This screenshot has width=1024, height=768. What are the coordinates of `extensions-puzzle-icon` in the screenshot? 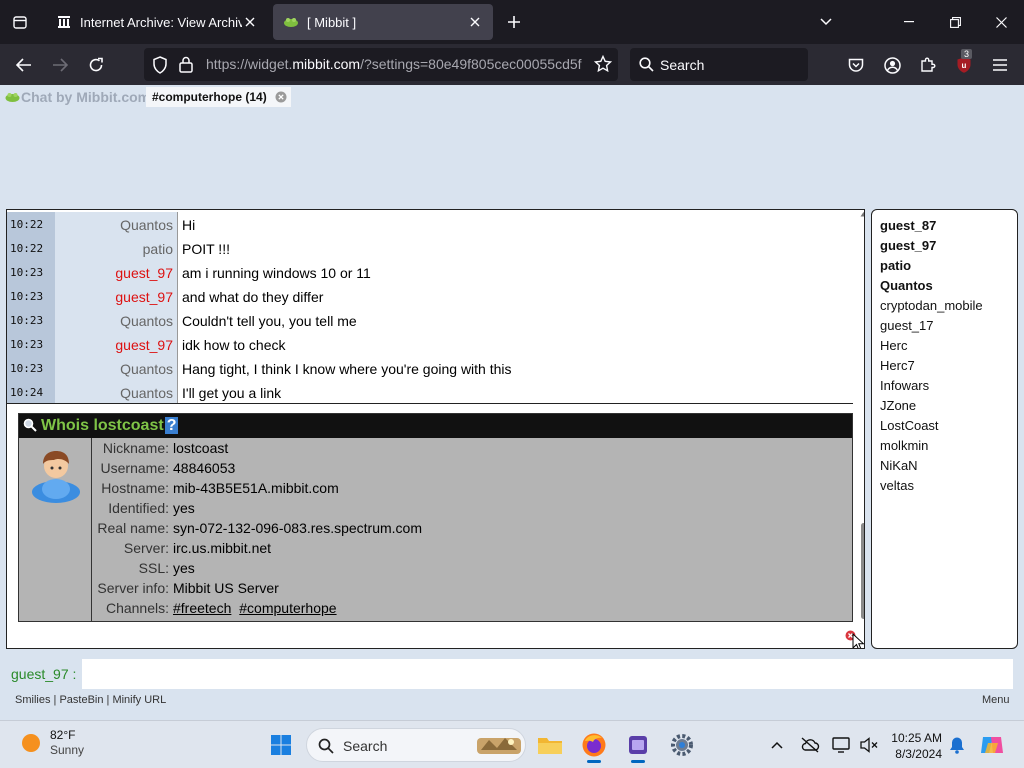 It's located at (928, 65).